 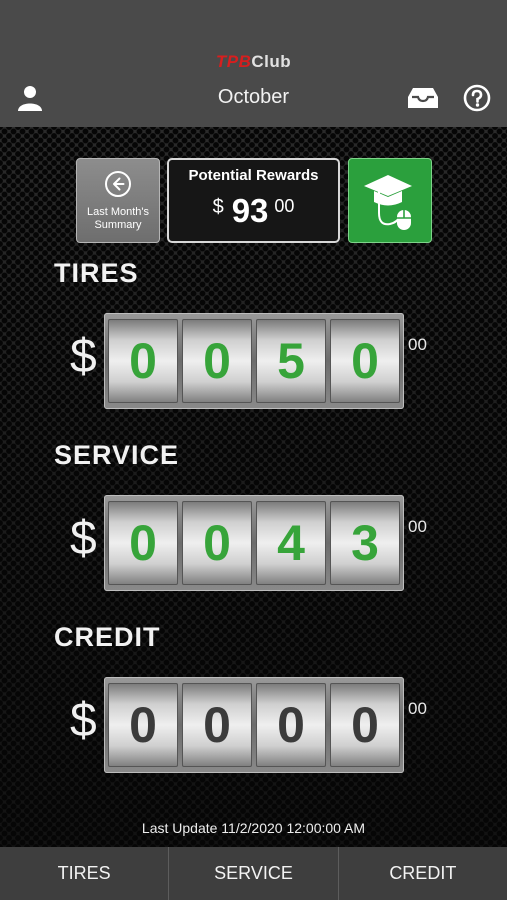 I want to click on app-header: TPBClub October, so click(x=253, y=63).